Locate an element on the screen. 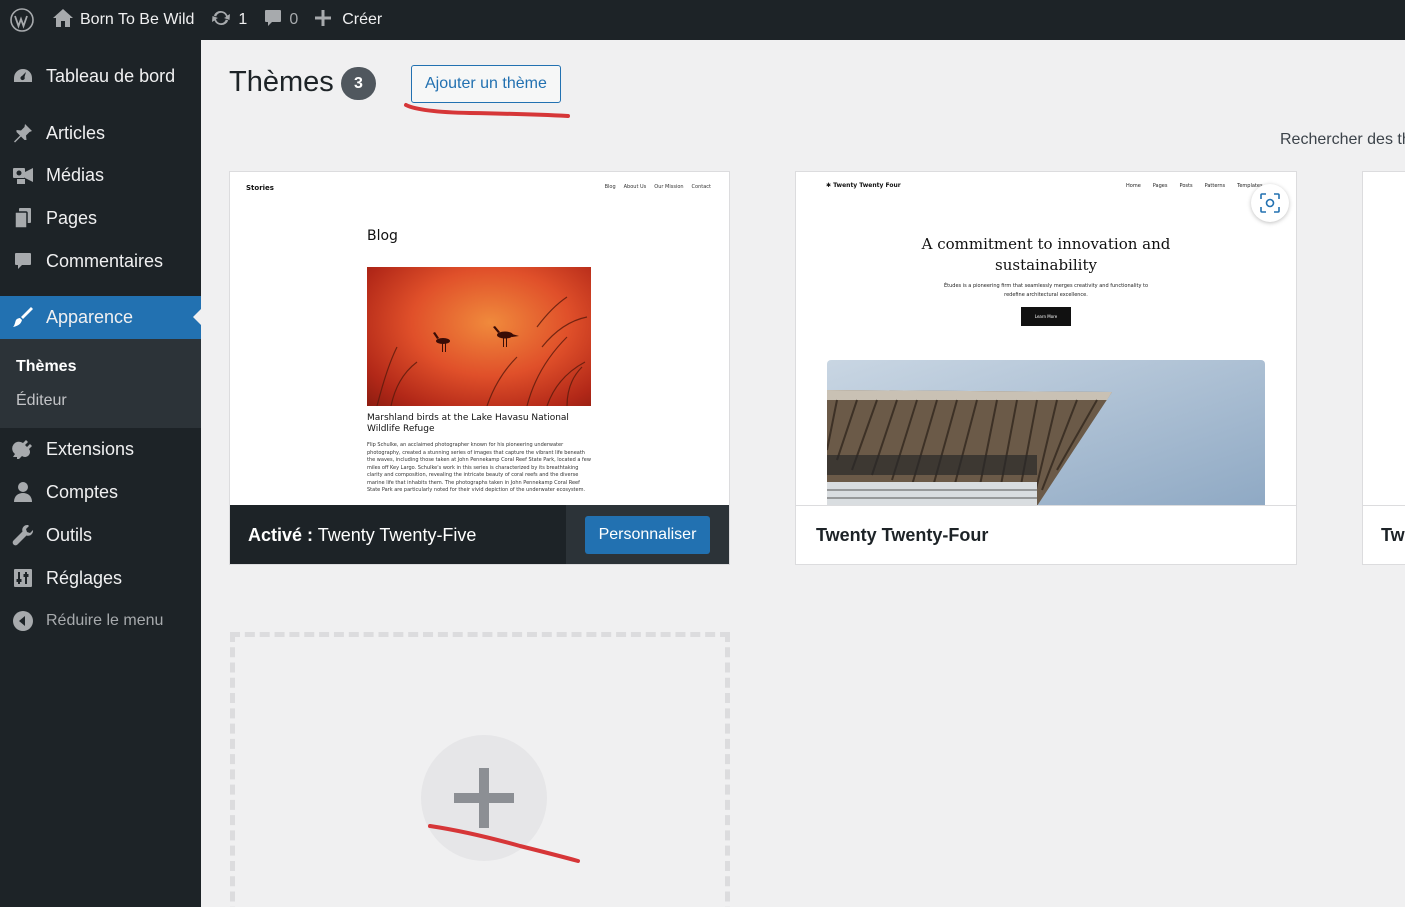 The image size is (1405, 907). collapse-menu-button: Réduire le menu is located at coordinates (100, 621).